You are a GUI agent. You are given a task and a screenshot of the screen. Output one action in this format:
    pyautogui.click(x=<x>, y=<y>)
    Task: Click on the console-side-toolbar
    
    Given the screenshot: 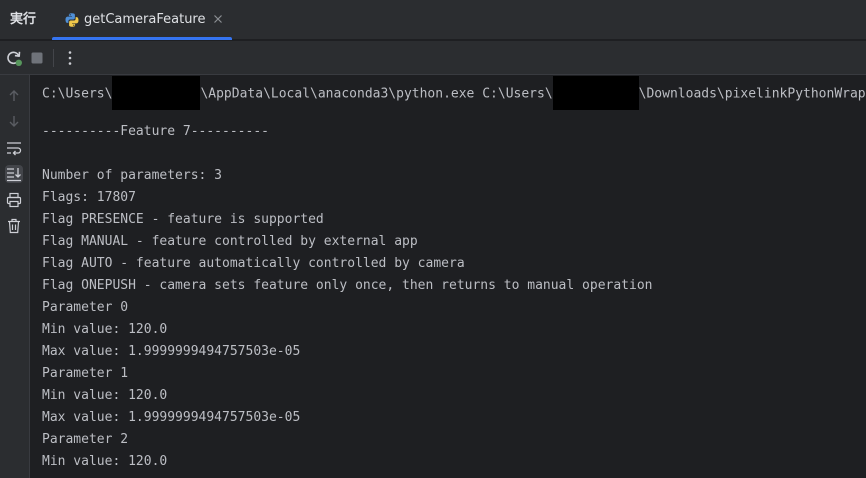 What is the action you would take?
    pyautogui.click(x=15, y=276)
    